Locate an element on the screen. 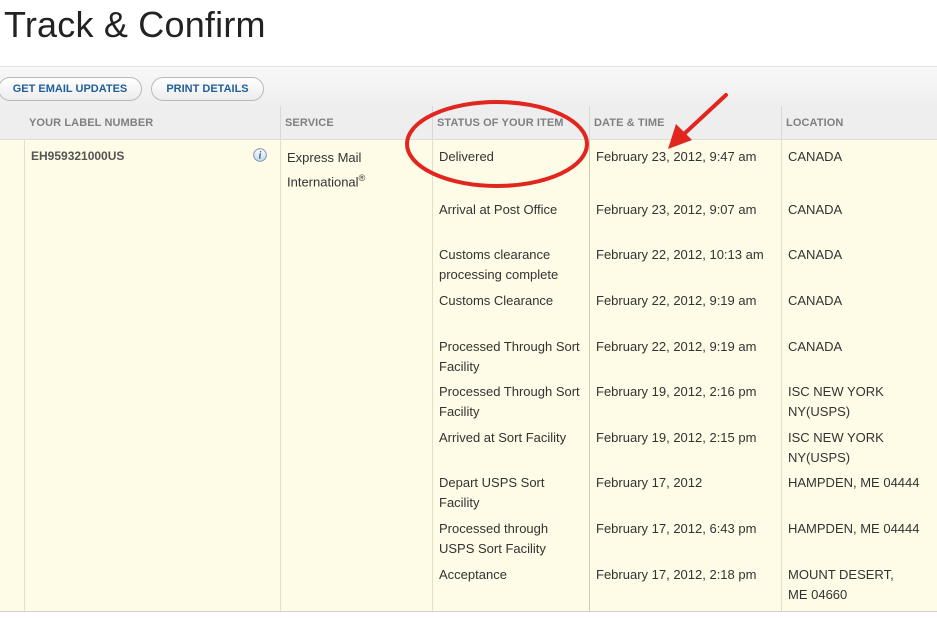  page-title: Track & Confirm is located at coordinates (135, 24).